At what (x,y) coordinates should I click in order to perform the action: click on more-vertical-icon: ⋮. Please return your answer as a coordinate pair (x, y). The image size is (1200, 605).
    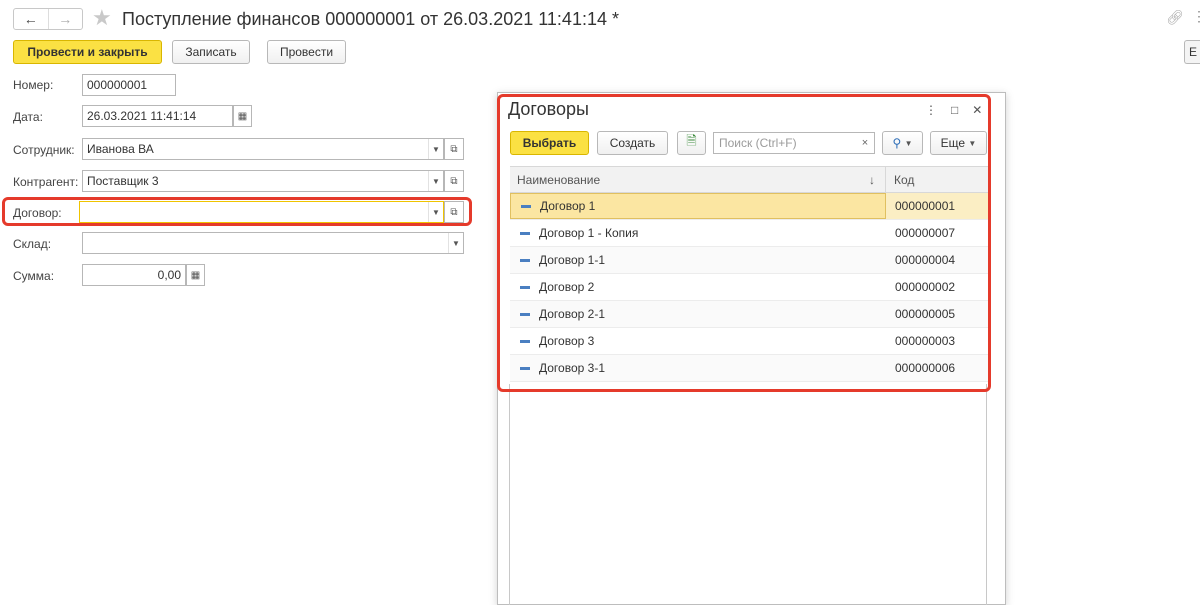
    Looking at the image, I should click on (1196, 16).